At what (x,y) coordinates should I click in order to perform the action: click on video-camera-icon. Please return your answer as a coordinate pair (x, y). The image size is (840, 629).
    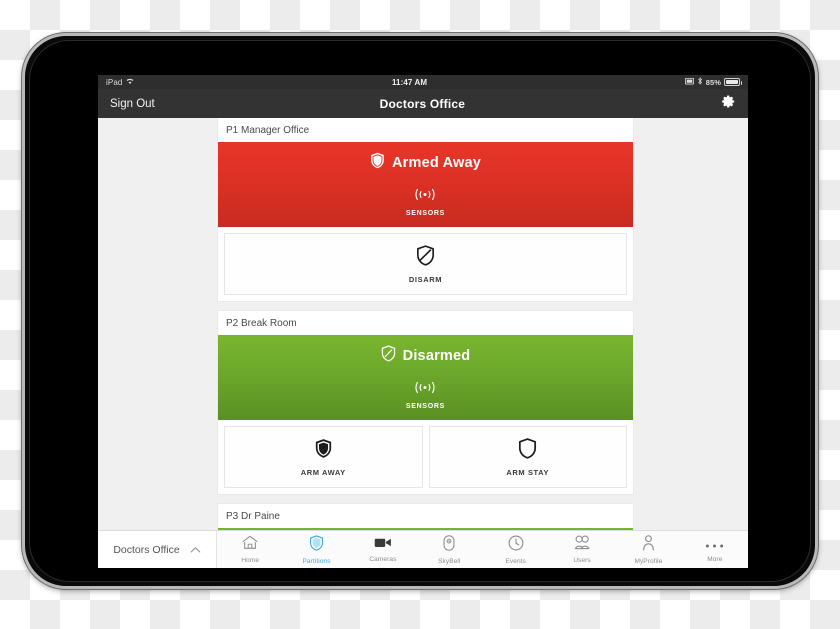
    Looking at the image, I should click on (383, 545).